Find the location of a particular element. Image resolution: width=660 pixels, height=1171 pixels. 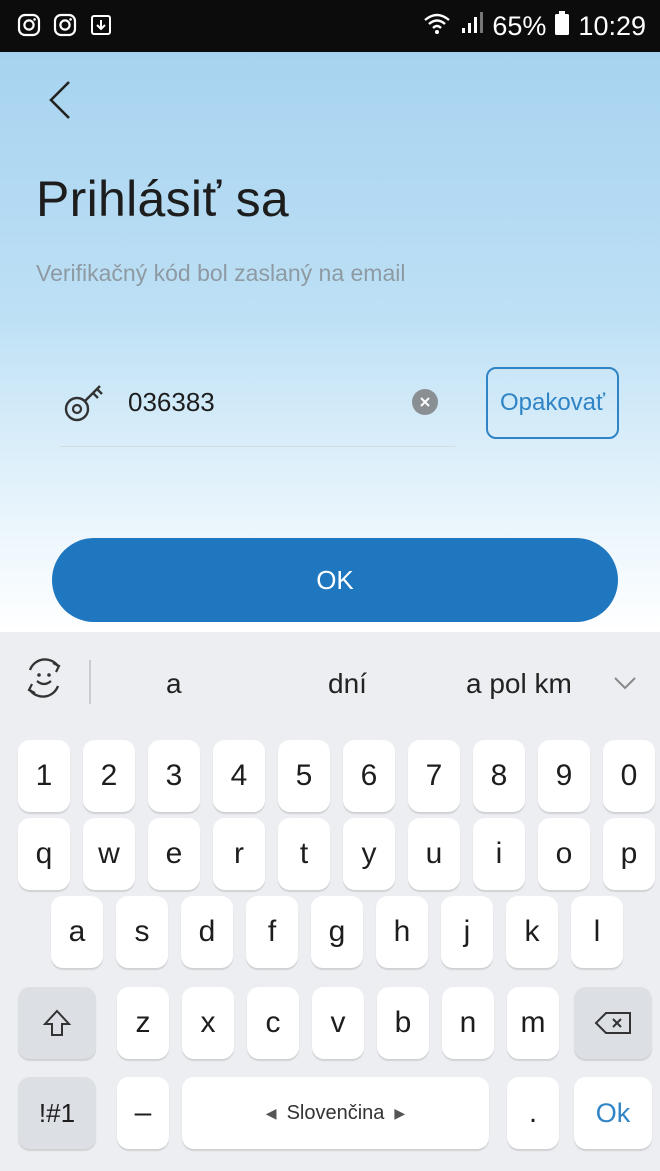

battery-icon is located at coordinates (562, 26).